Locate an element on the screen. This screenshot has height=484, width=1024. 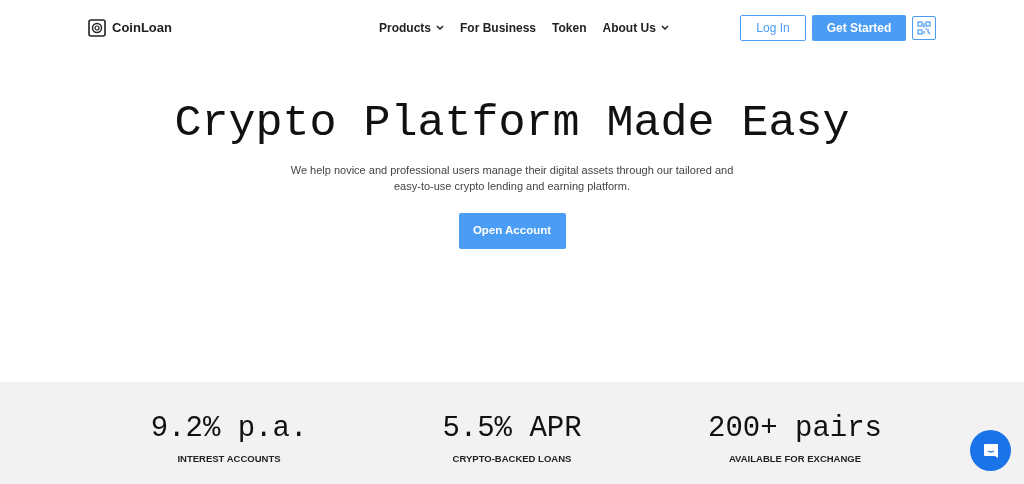
qr-code-button is located at coordinates (924, 27).